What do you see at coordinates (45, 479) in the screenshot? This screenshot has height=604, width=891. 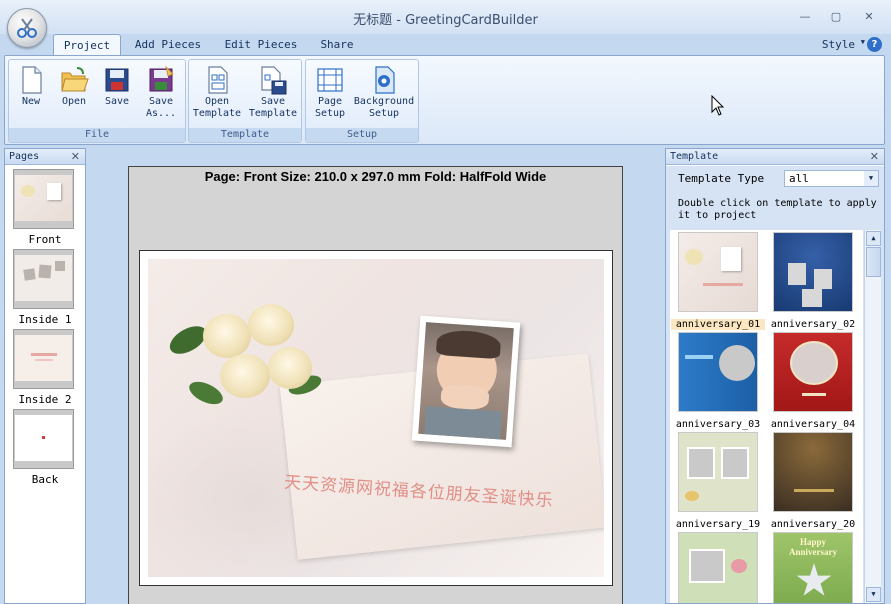 I see `page-label-back: Back` at bounding box center [45, 479].